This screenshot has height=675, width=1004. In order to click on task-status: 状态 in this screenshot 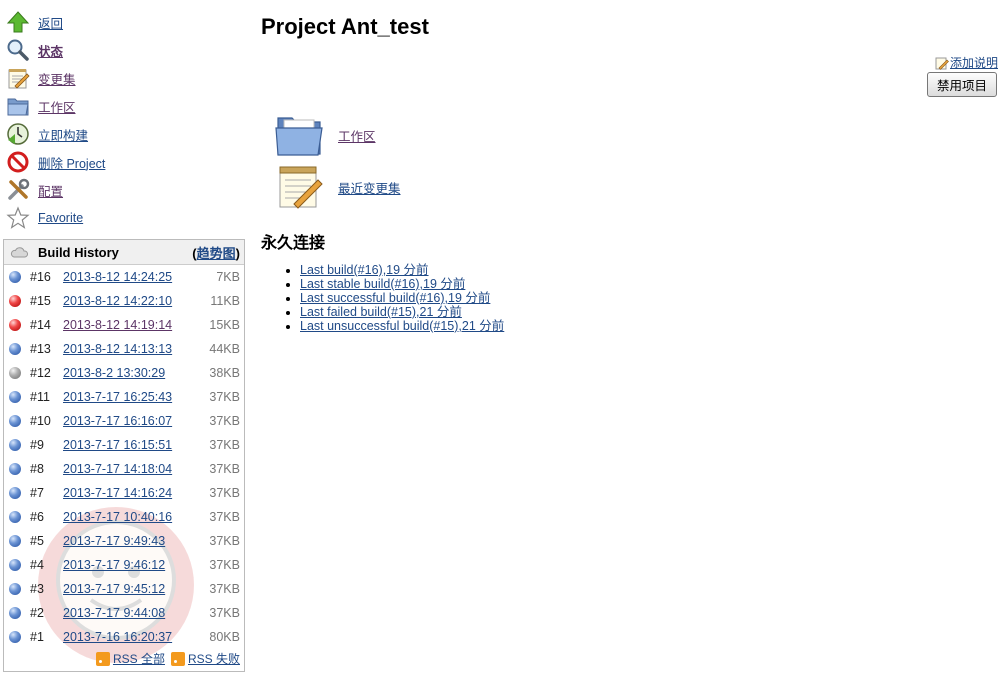, I will do `click(126, 50)`.